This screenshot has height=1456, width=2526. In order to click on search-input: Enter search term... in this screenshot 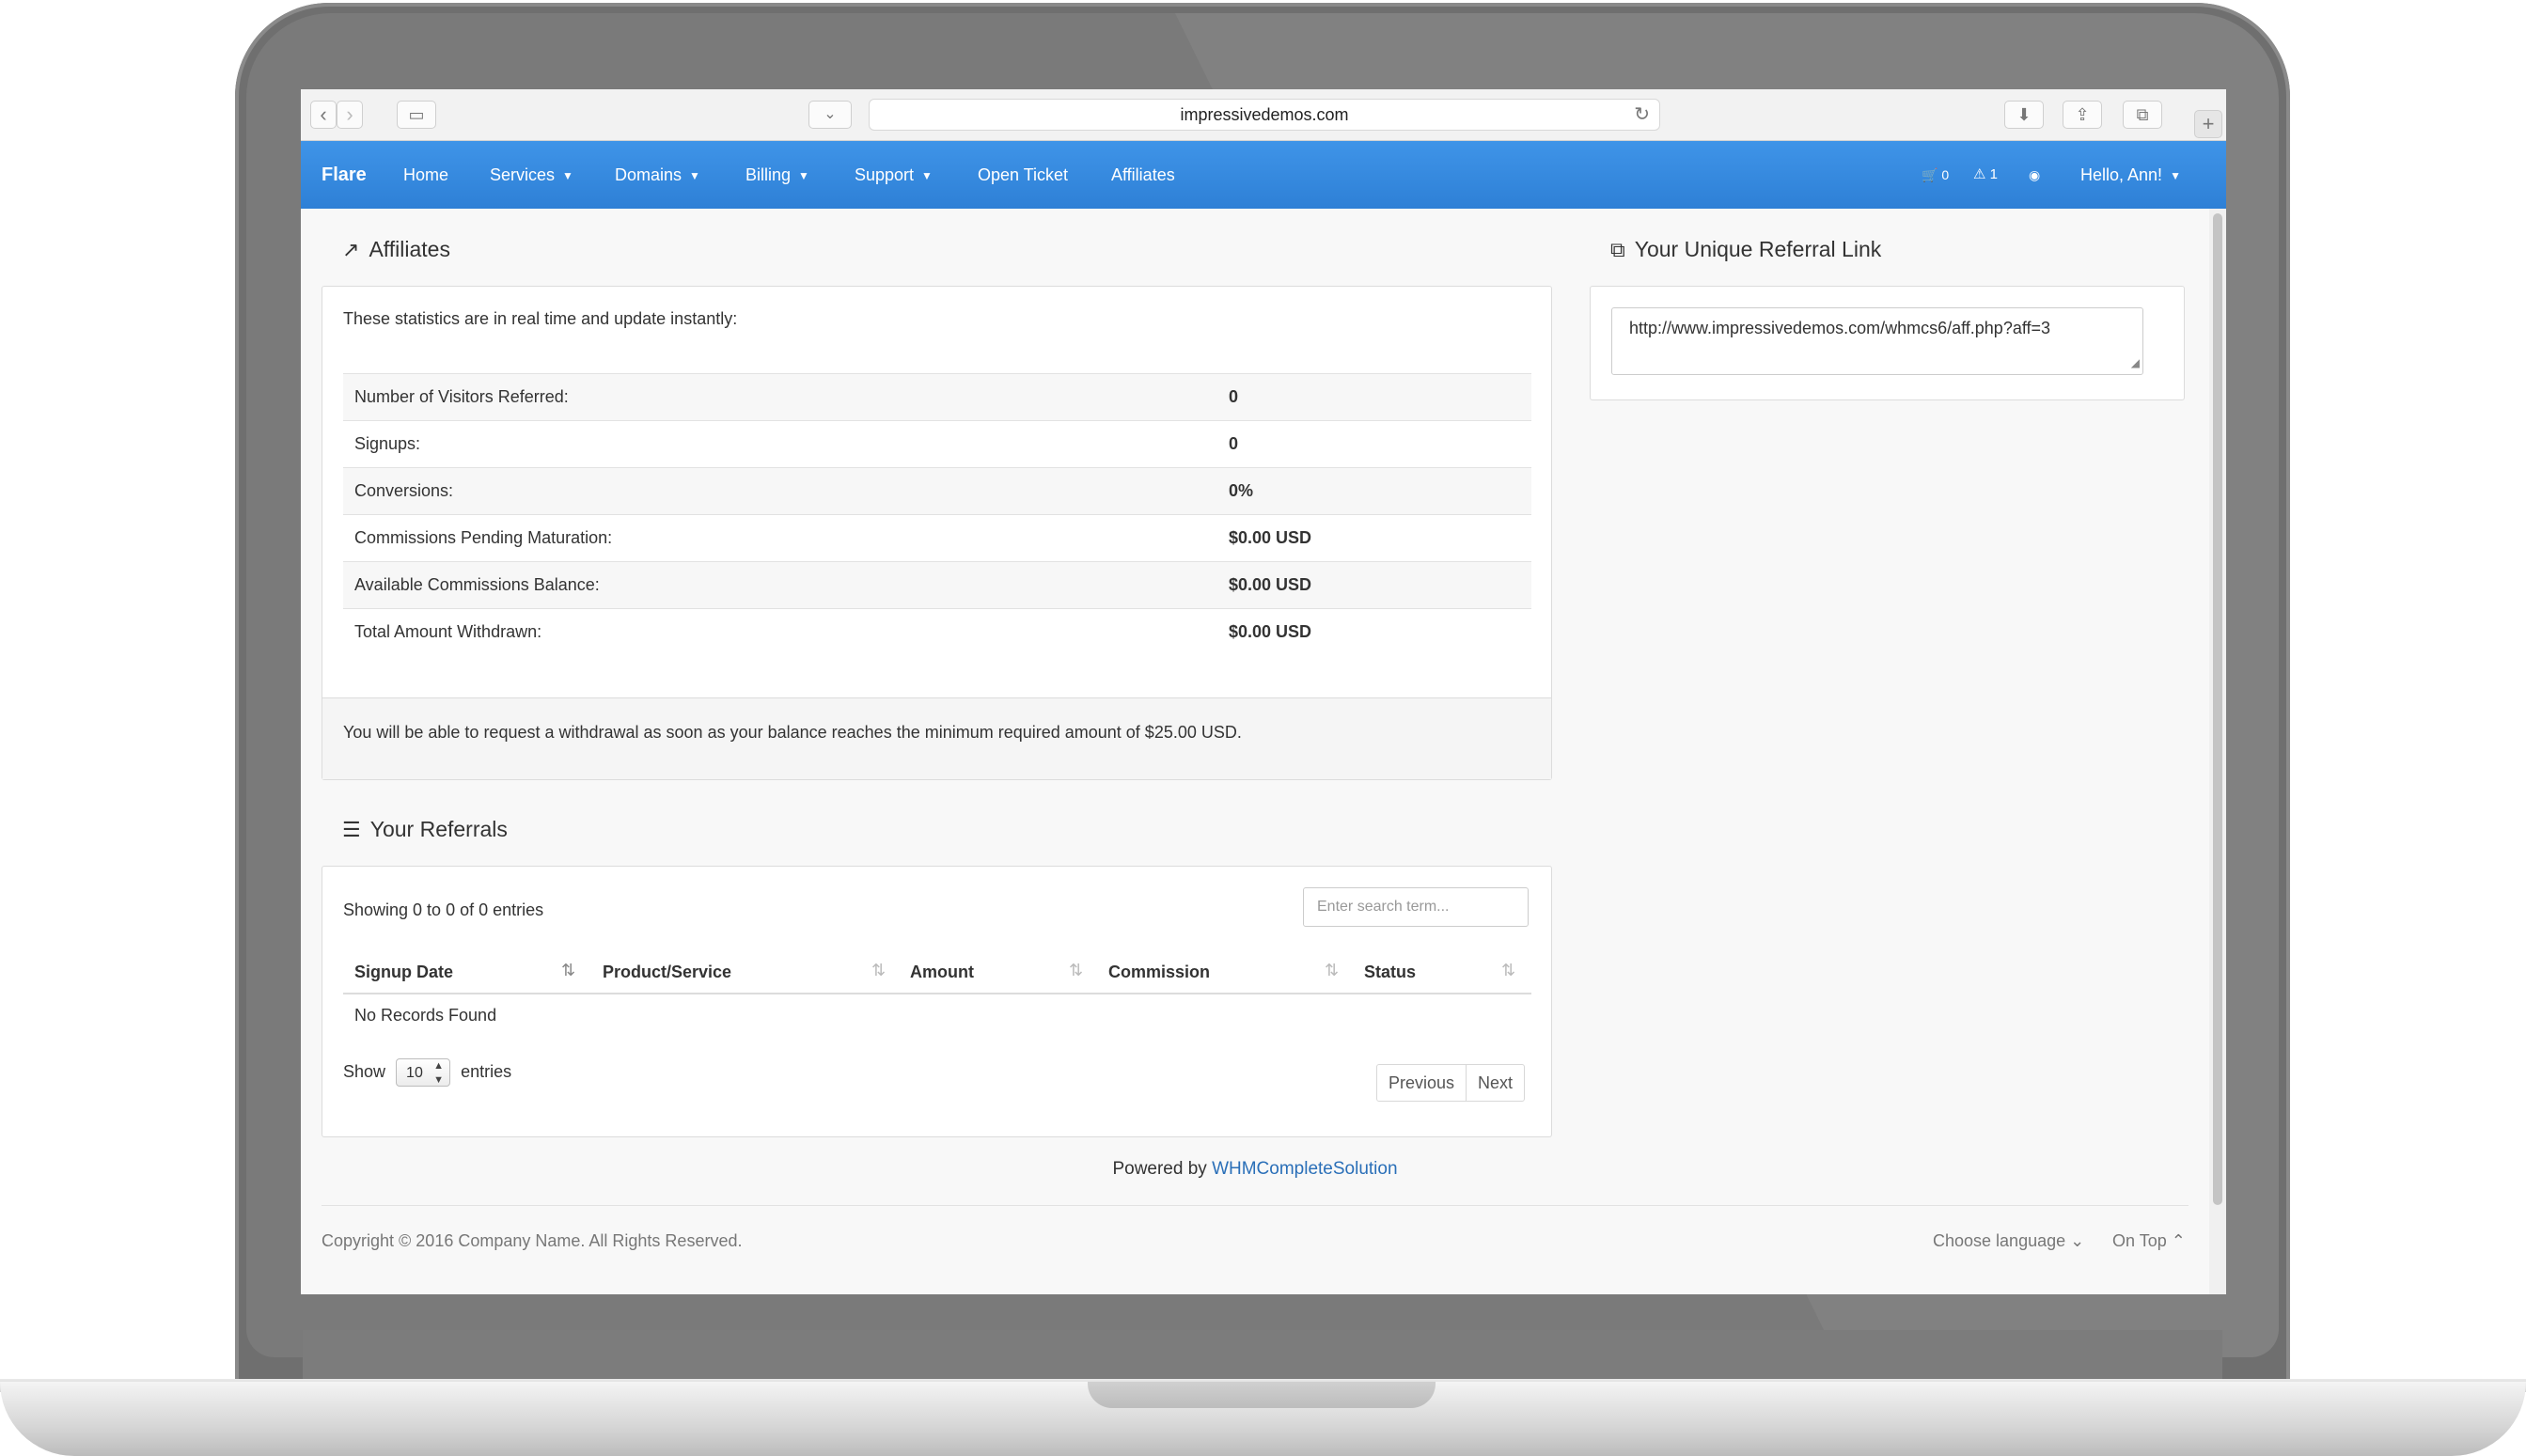, I will do `click(1416, 907)`.